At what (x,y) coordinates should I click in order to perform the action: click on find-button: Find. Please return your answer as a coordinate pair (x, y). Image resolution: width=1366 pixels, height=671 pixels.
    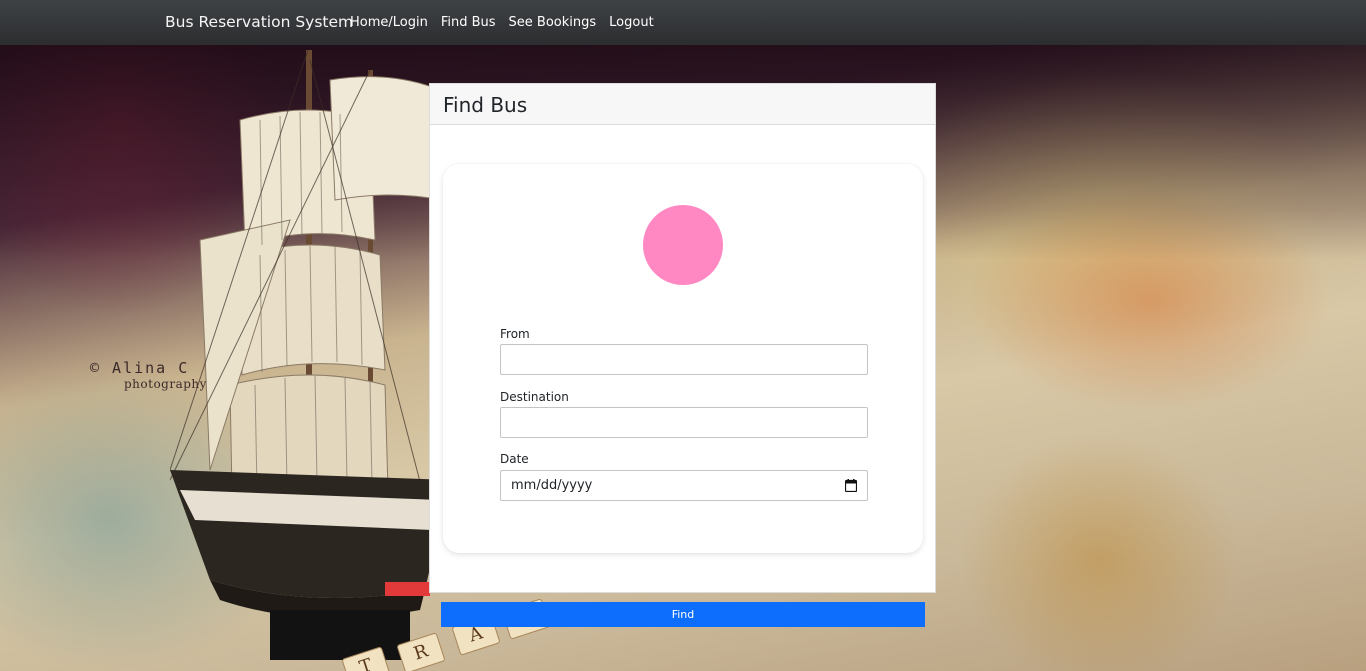
    Looking at the image, I should click on (683, 614).